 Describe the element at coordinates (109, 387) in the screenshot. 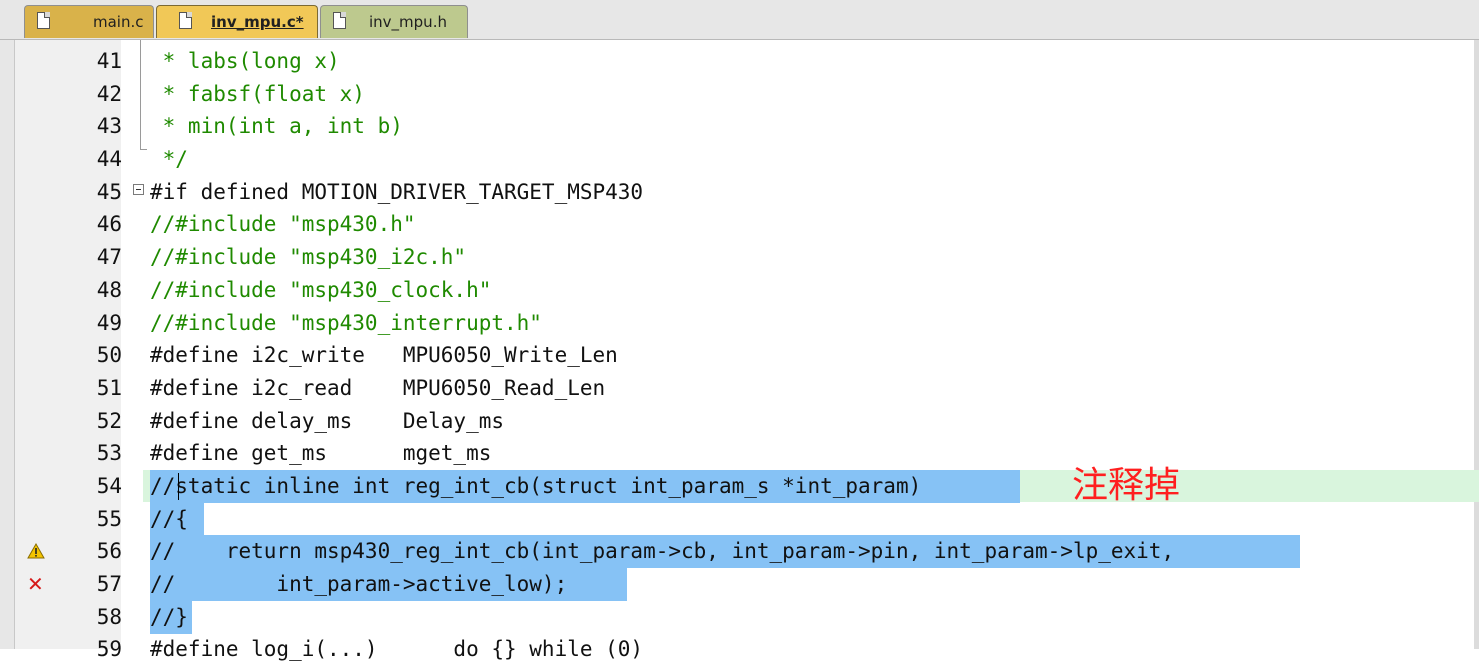

I see `line-number: 51` at that location.